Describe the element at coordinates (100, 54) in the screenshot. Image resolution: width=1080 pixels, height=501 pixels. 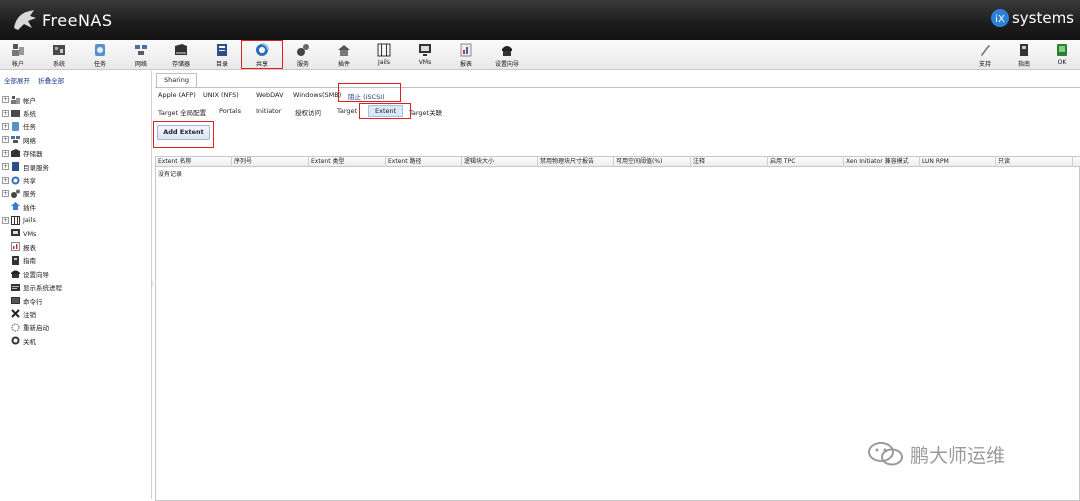
I see `toolbar-tasks: 任务` at that location.